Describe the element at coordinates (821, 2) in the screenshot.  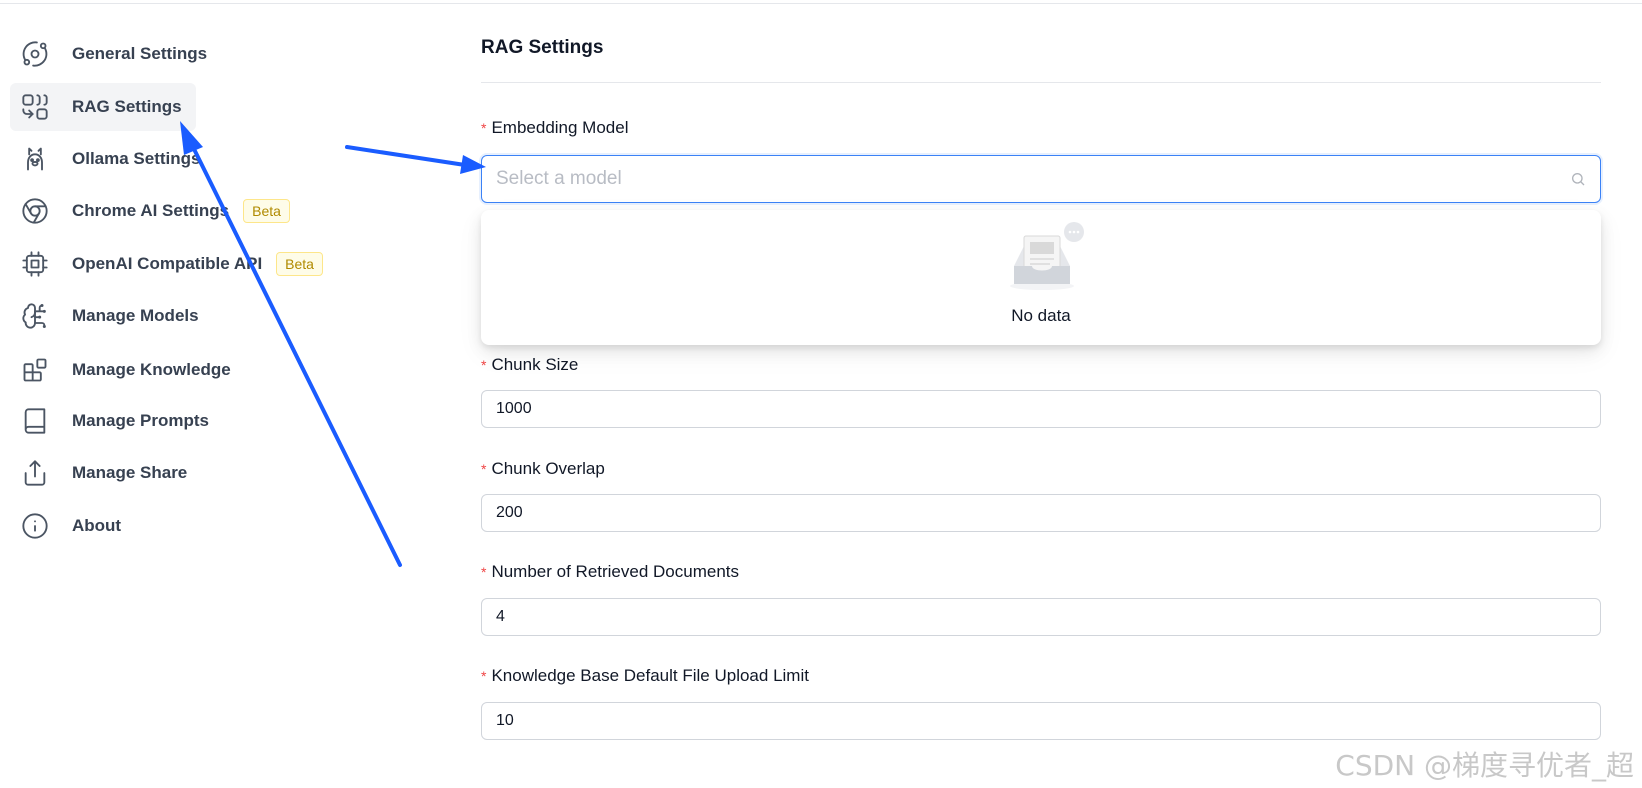
I see `top-border` at that location.